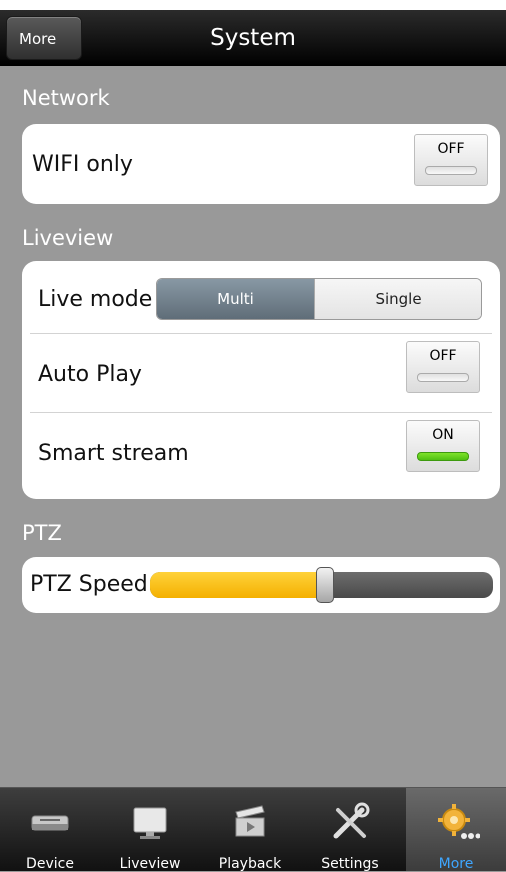 The width and height of the screenshot is (506, 872). I want to click on smart-stream-label: Smart stream, so click(113, 453).